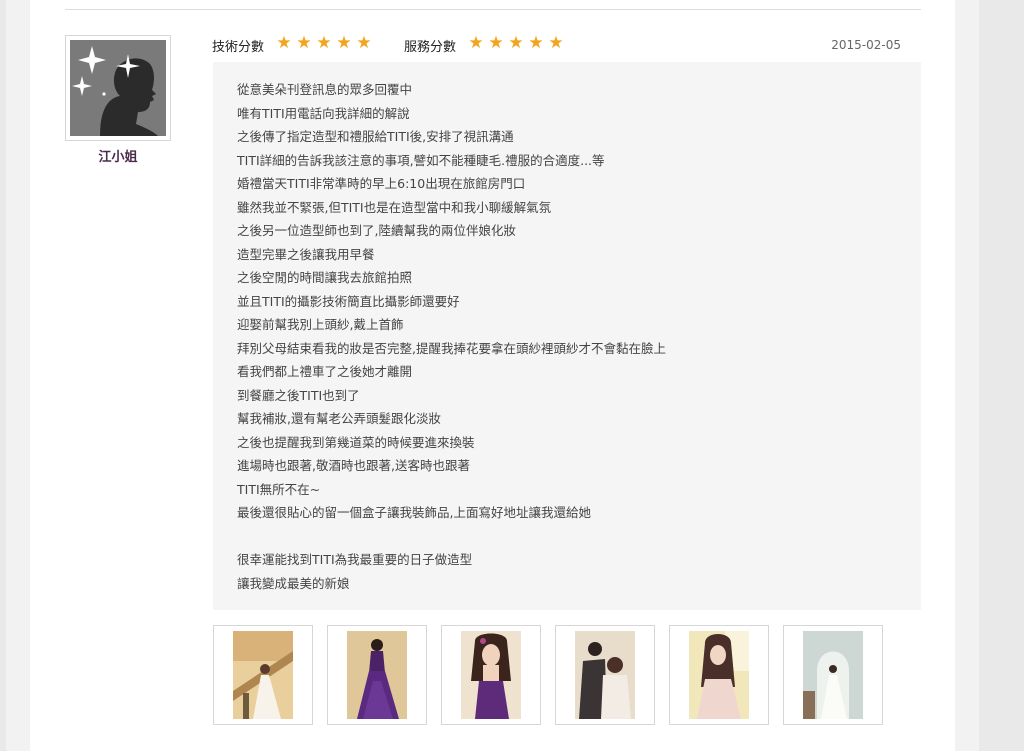  What do you see at coordinates (451, 348) in the screenshot?
I see `review-line: 拜別父母結束看我的妝是否完整,提醒我捧花要拿在頭紗裡頭紗才不會黏在臉上` at bounding box center [451, 348].